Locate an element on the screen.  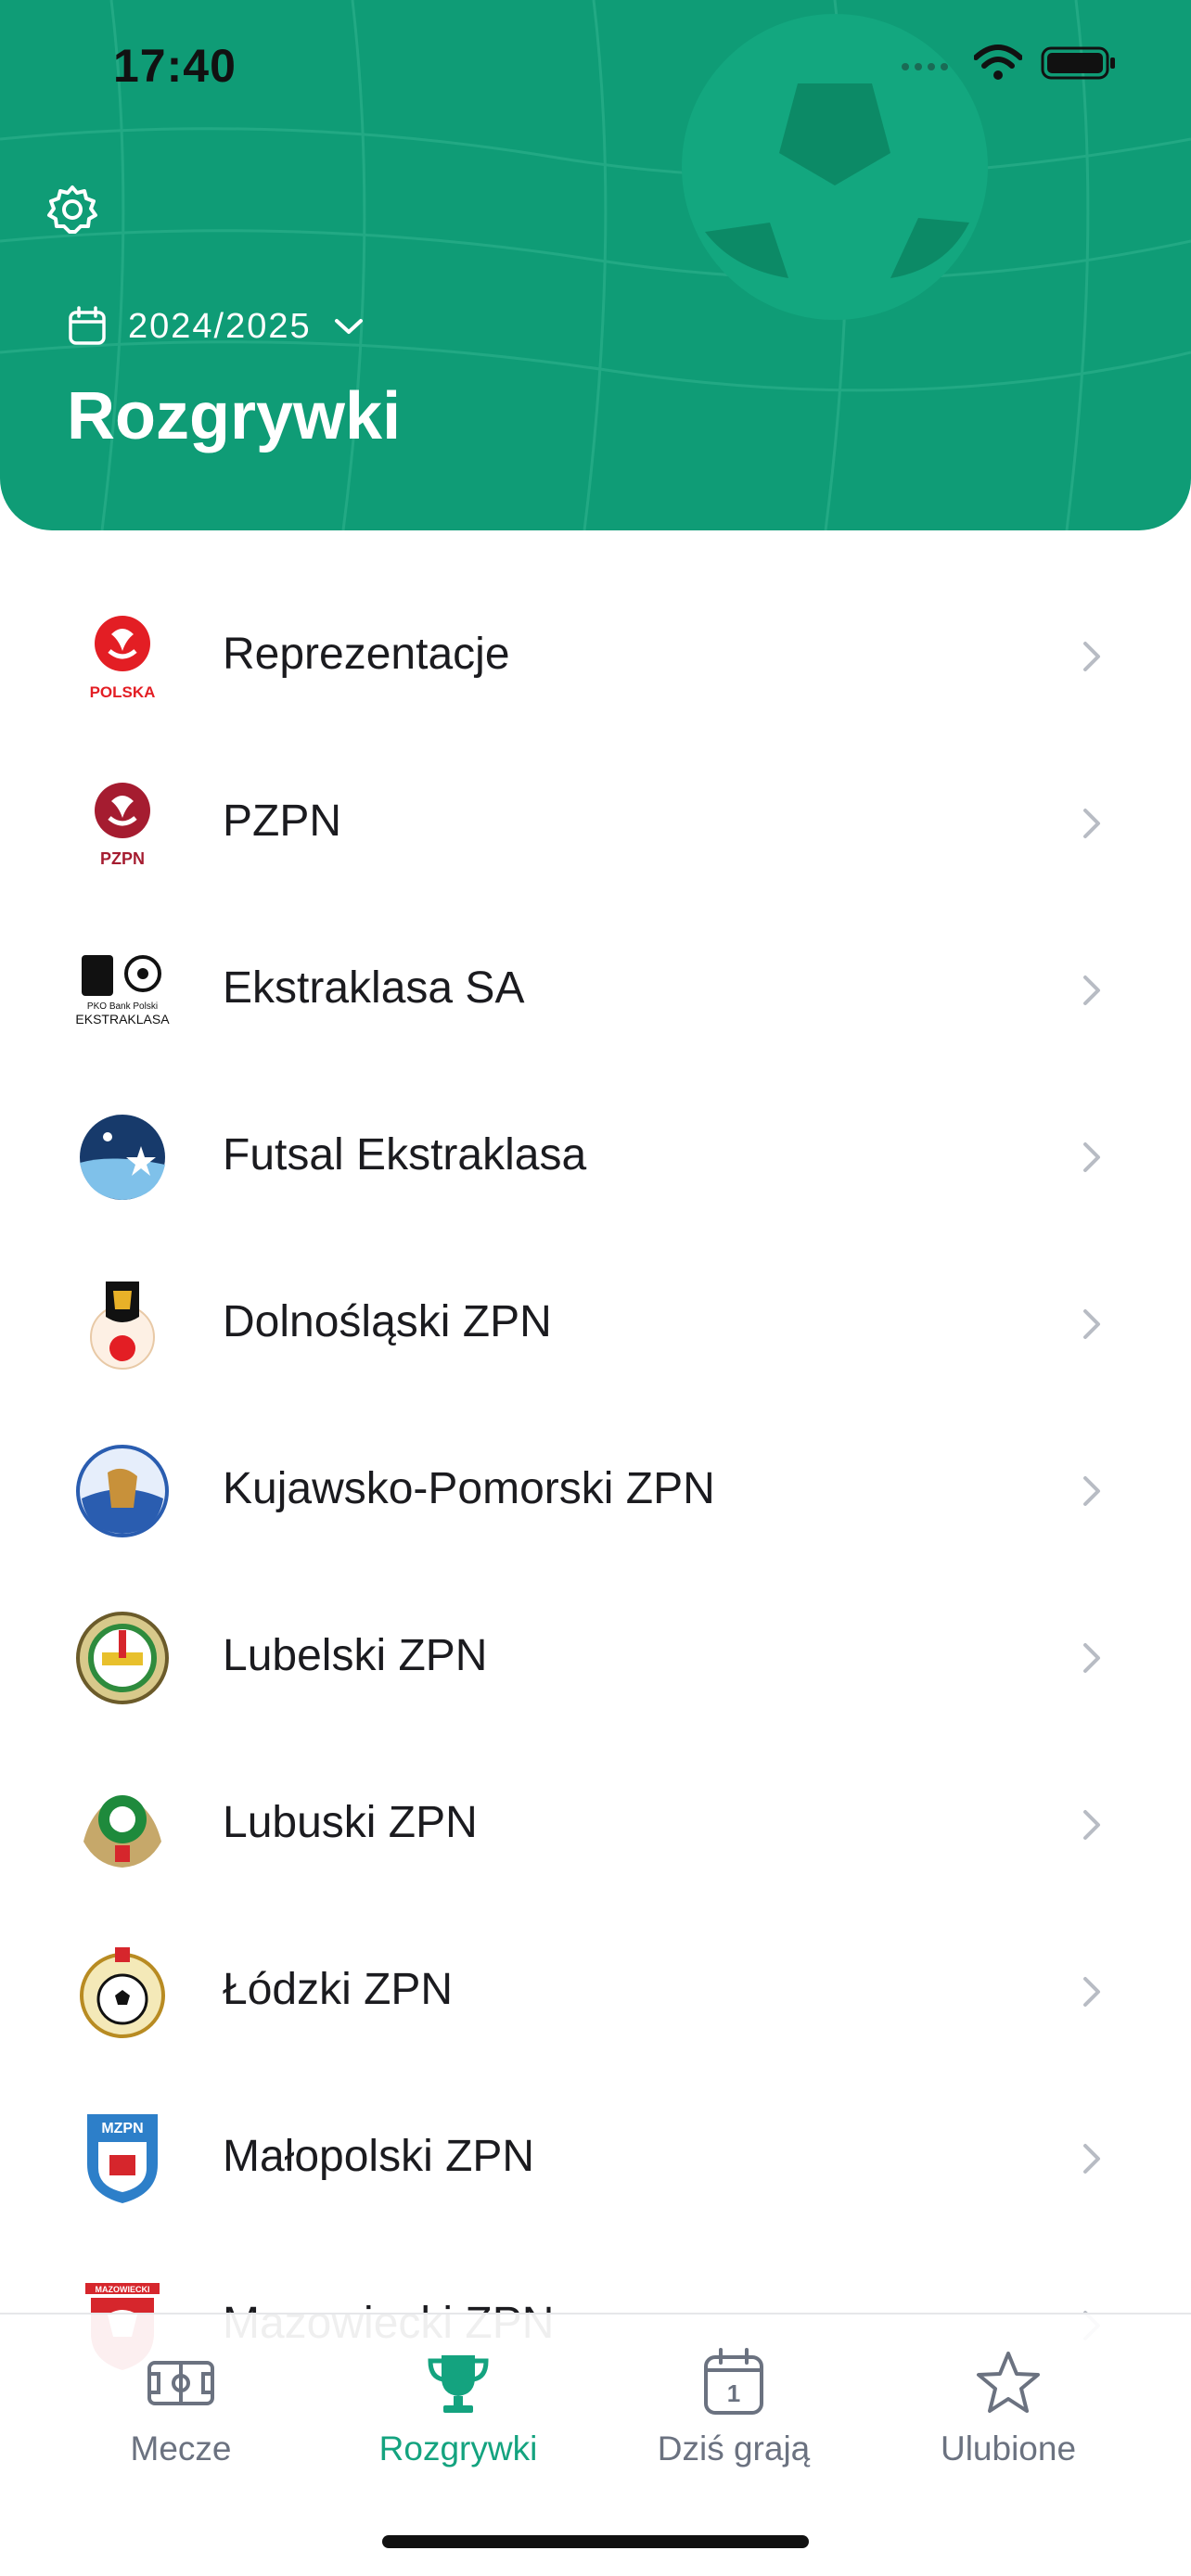
svg-text: PKO Bank Polski is located at coordinates (122, 1006).